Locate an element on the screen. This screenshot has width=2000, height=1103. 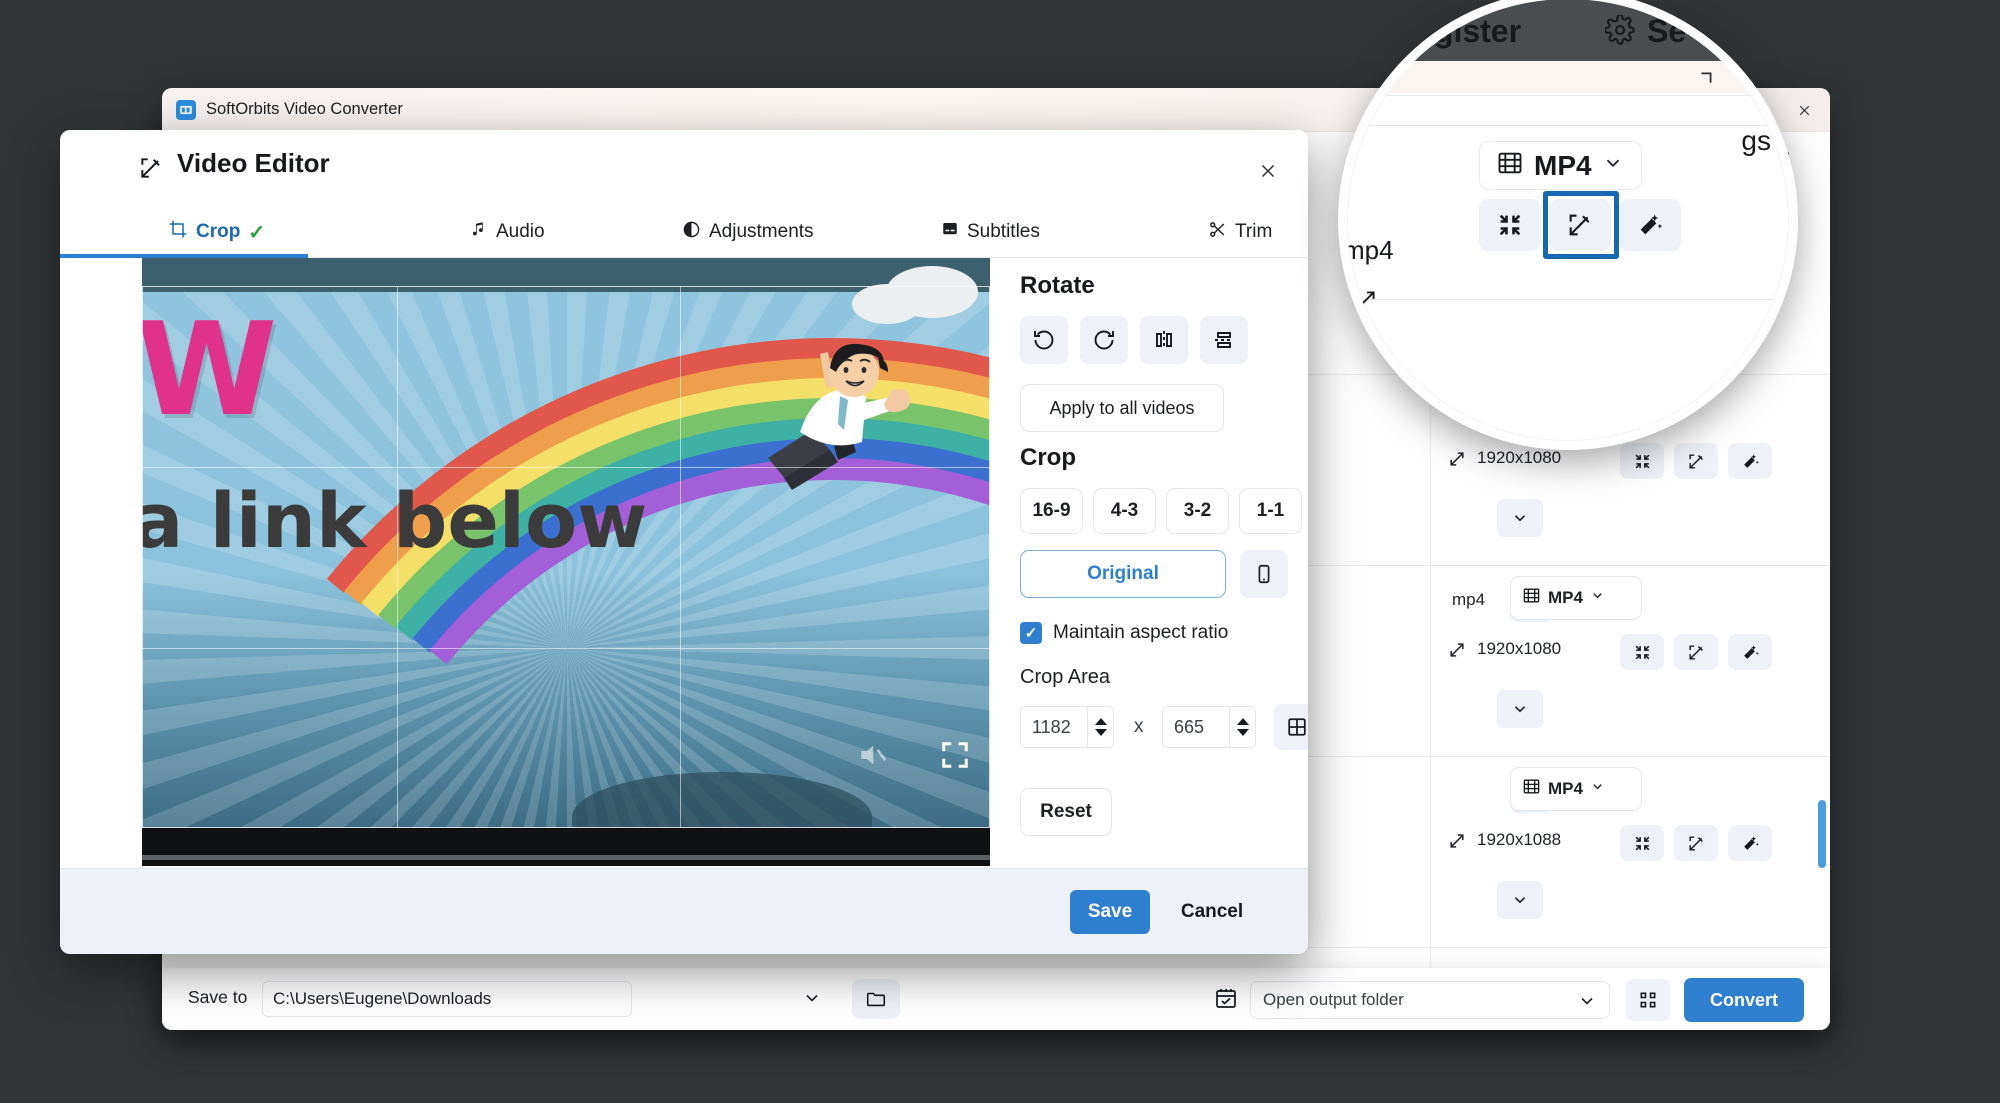
app-title: SoftOrbits Video Converter is located at coordinates (304, 109).